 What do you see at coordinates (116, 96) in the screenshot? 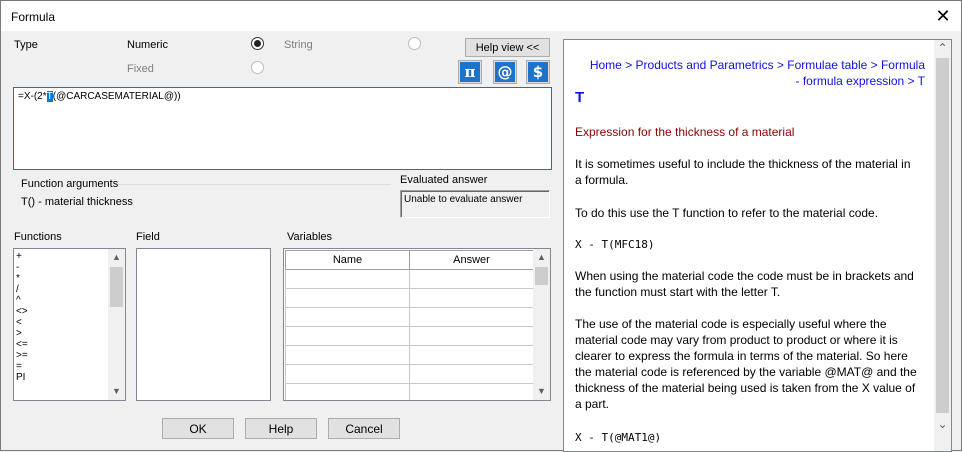
I see `formula-text-after: (@CARCASEMATERIAL@))` at bounding box center [116, 96].